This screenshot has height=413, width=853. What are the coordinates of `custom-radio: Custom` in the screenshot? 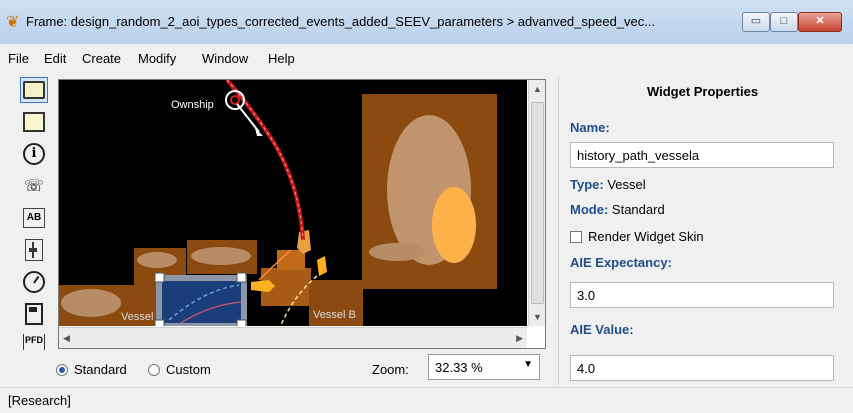 It's located at (179, 369).